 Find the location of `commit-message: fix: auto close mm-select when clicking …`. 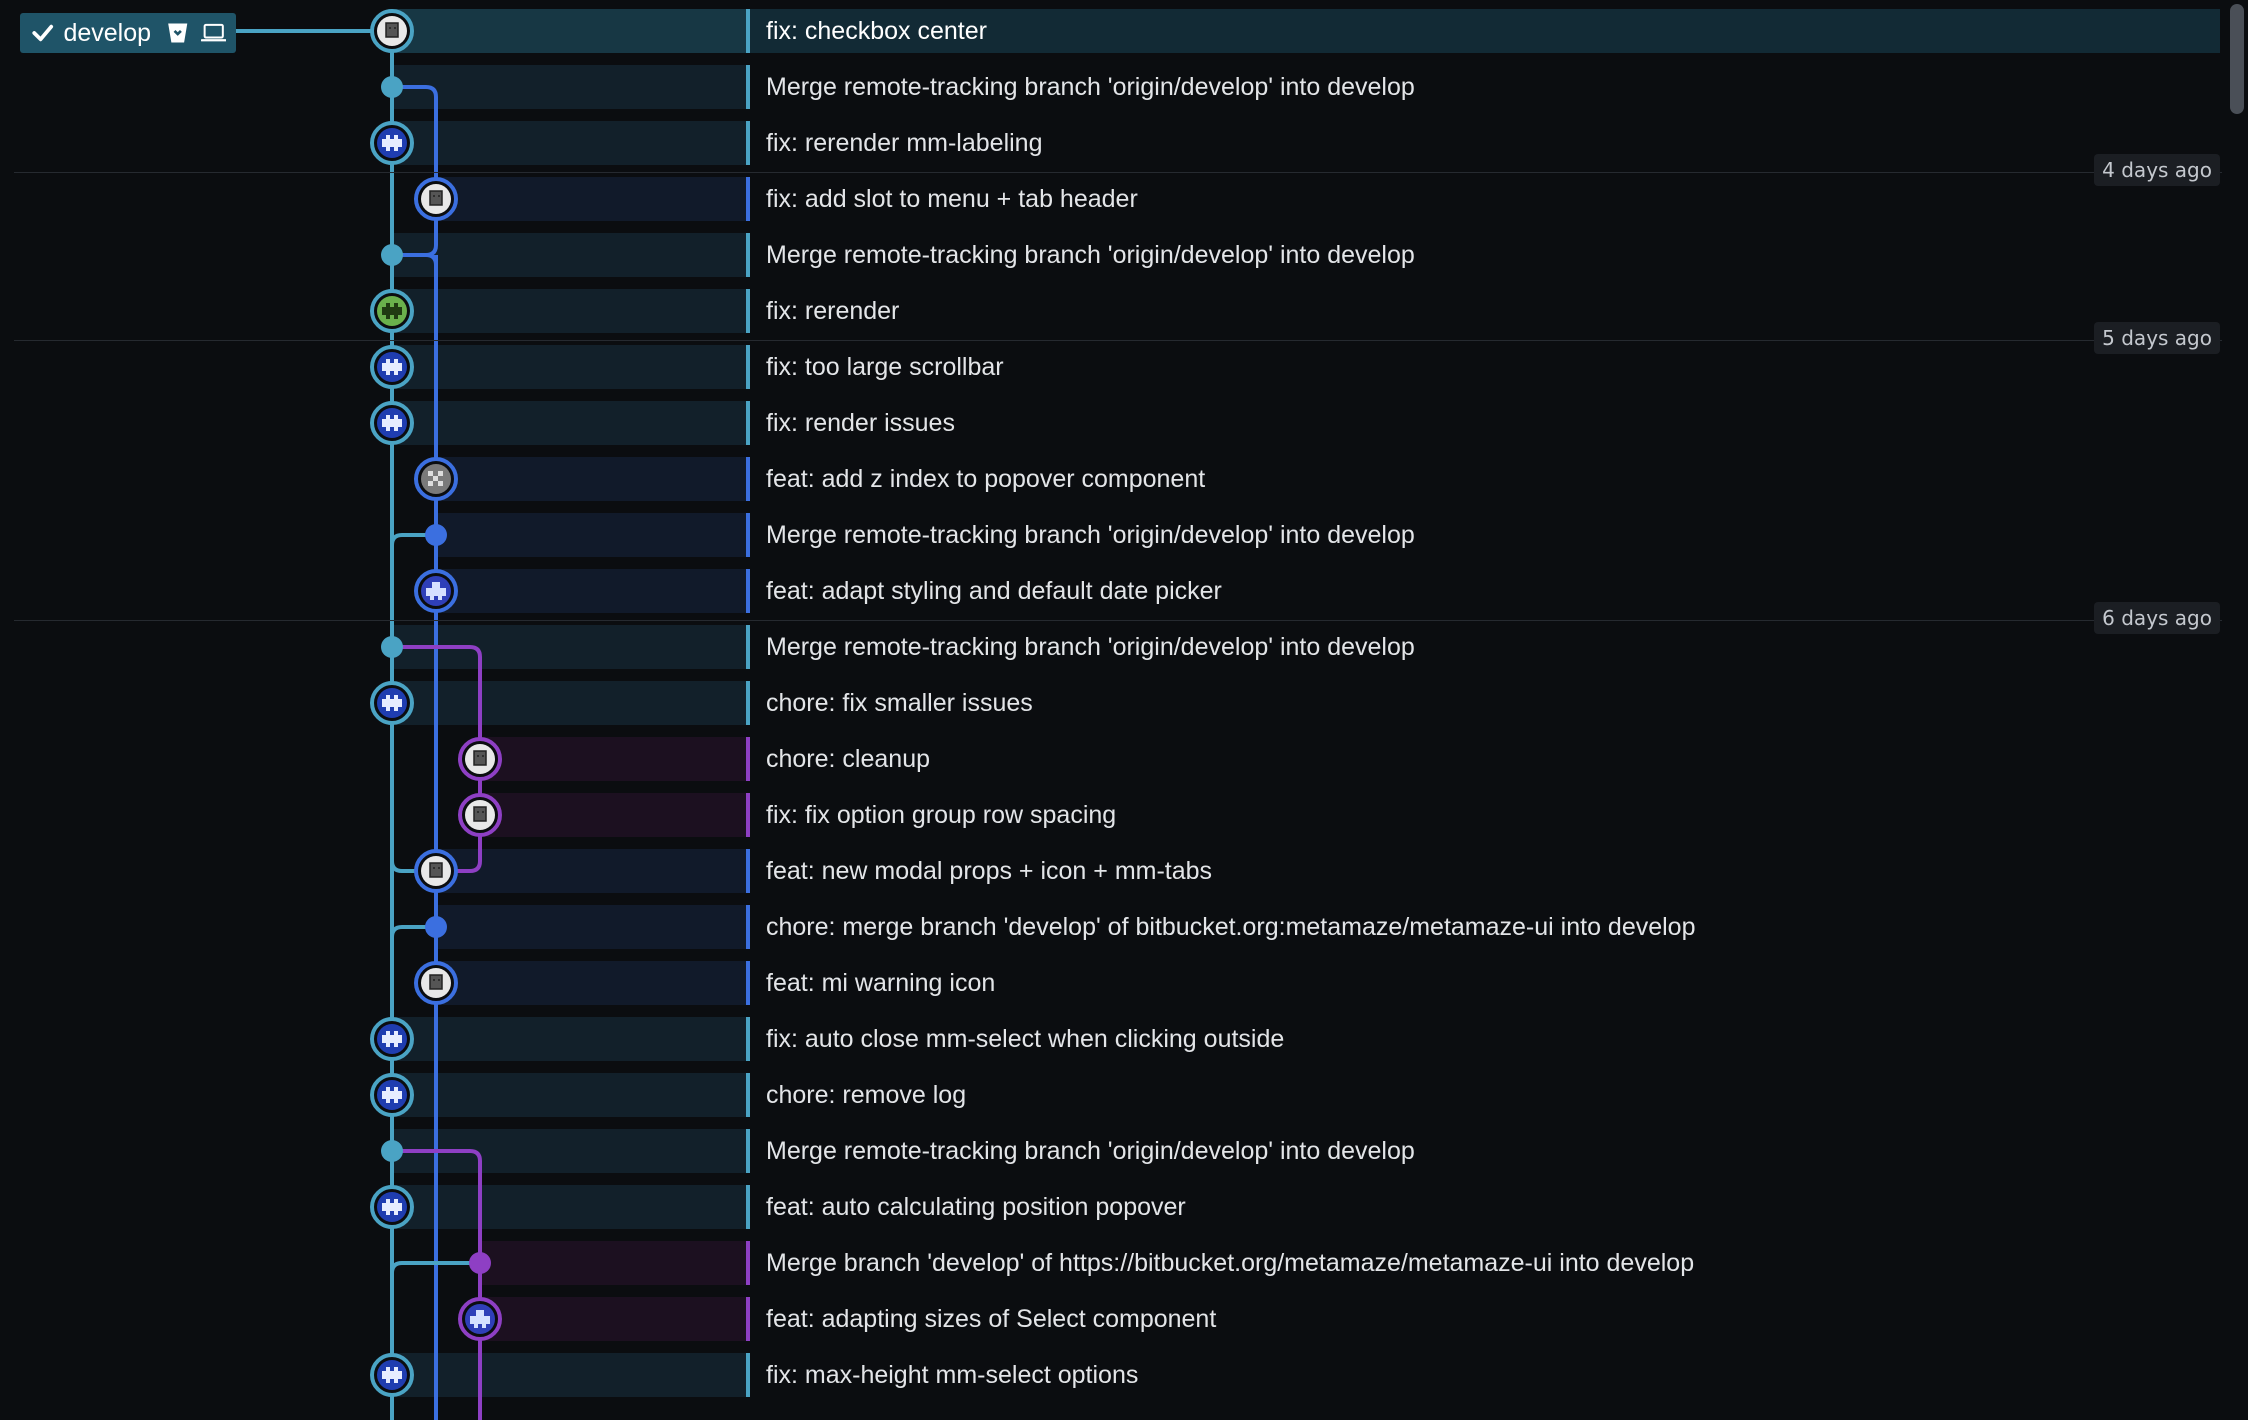

commit-message: fix: auto close mm-select when clicking … is located at coordinates (1025, 1039).